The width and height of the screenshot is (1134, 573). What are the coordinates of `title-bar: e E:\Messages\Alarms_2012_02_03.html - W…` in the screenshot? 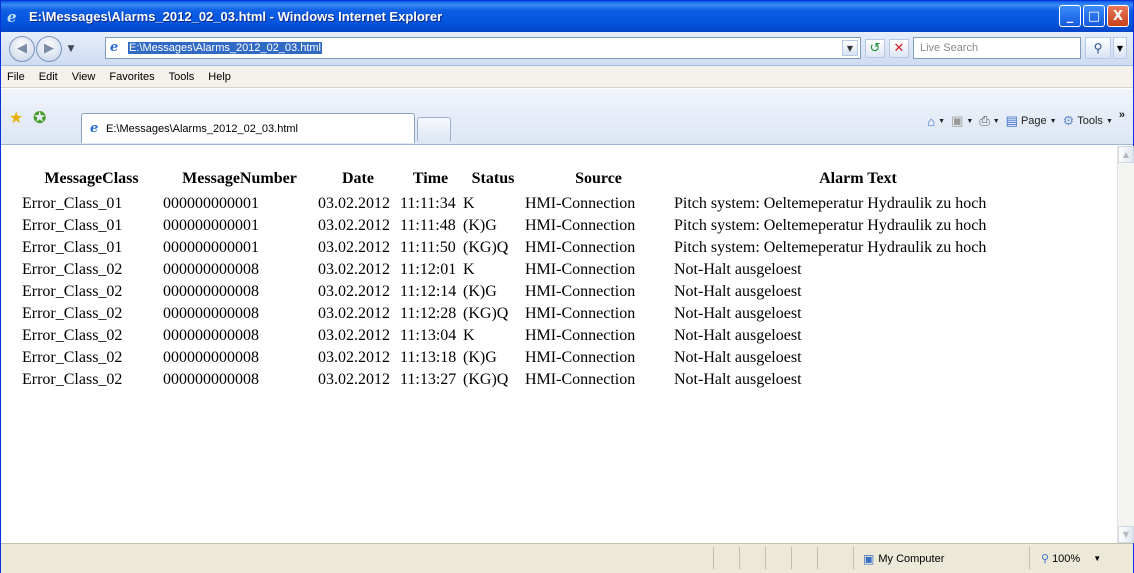 It's located at (567, 16).